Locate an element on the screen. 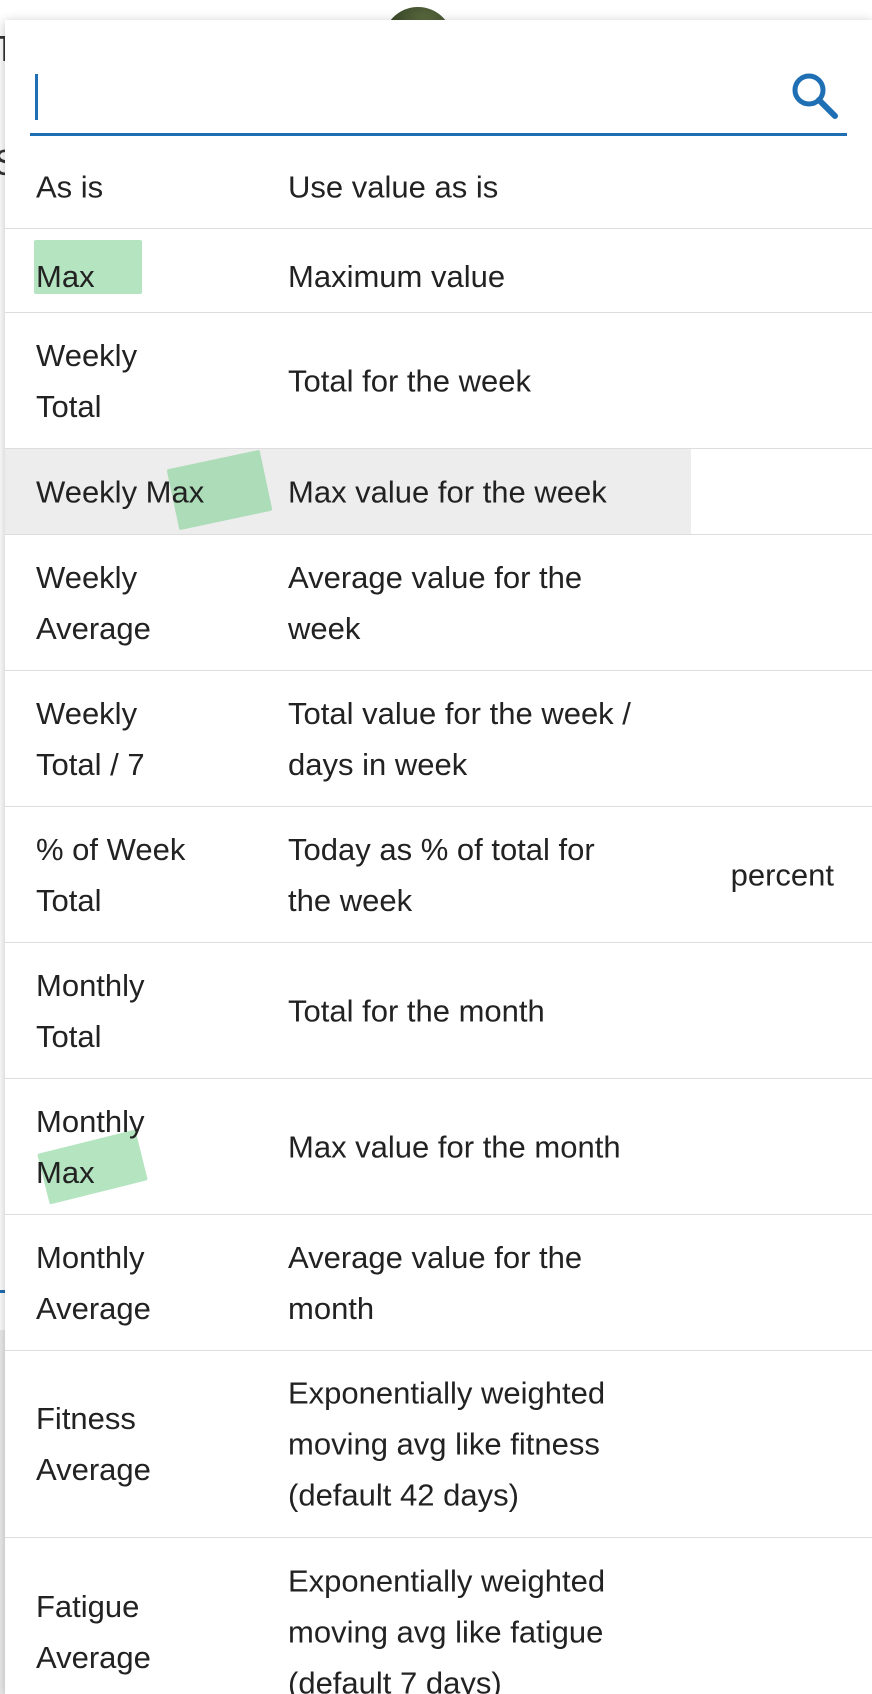 The width and height of the screenshot is (872, 1694). option-name: Weekly Average is located at coordinates (93, 602).